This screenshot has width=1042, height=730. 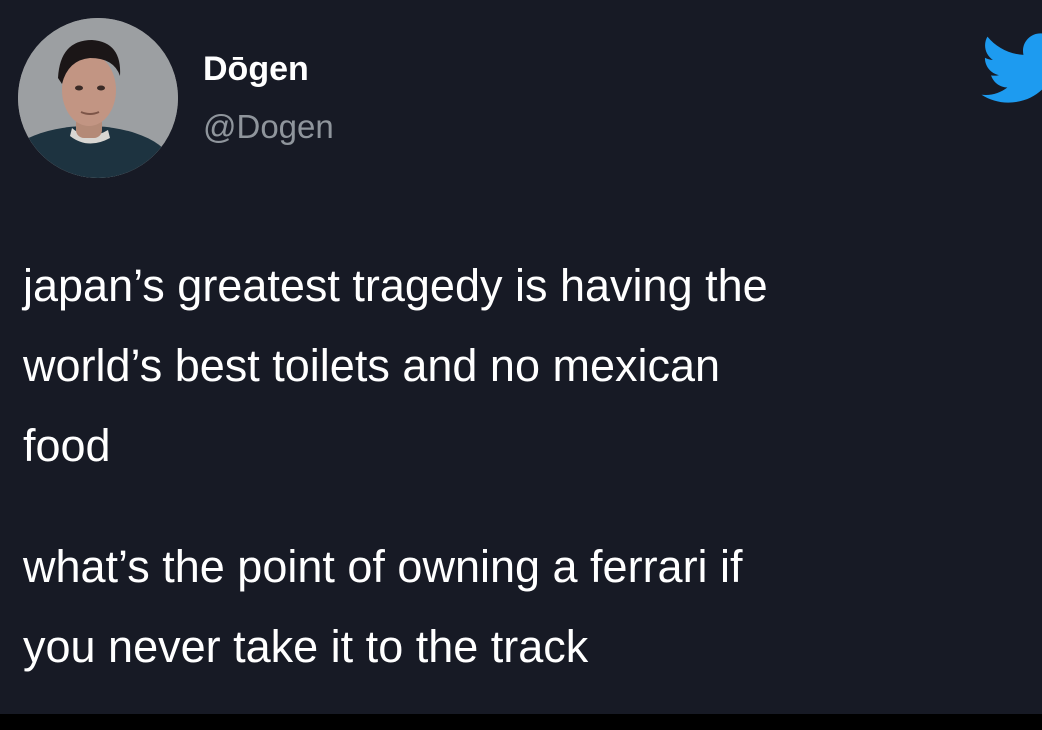 What do you see at coordinates (268, 127) in the screenshot?
I see `author-handle: @Dogen` at bounding box center [268, 127].